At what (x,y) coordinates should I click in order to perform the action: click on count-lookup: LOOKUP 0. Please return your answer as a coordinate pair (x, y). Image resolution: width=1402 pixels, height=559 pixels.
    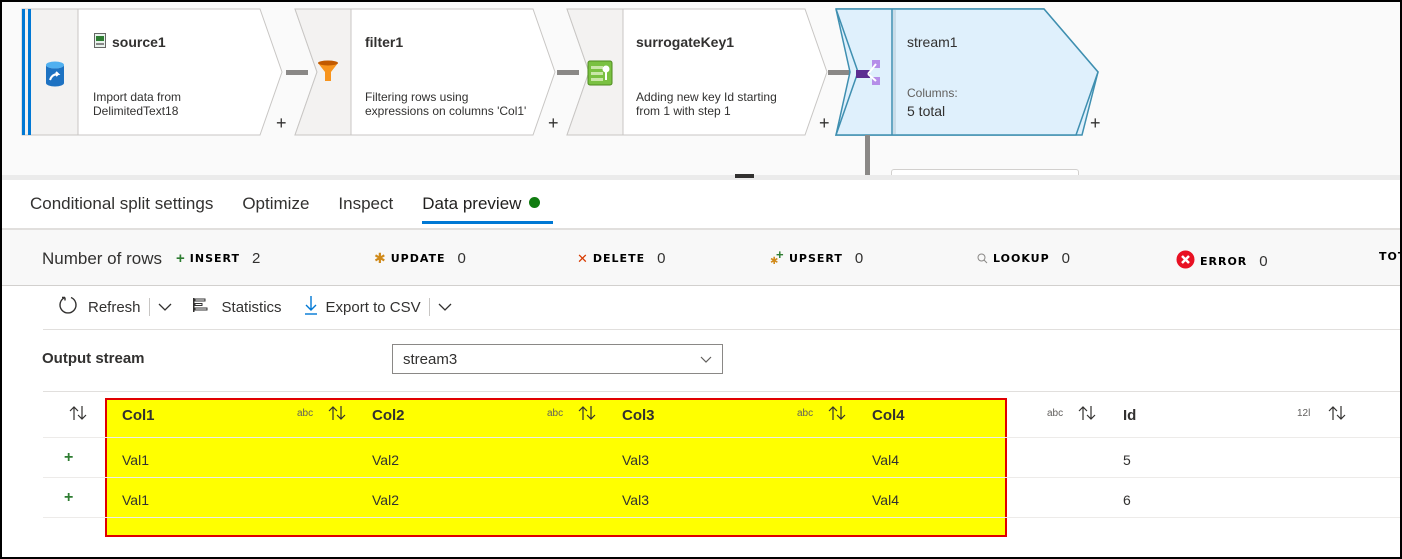
    Looking at the image, I should click on (1023, 258).